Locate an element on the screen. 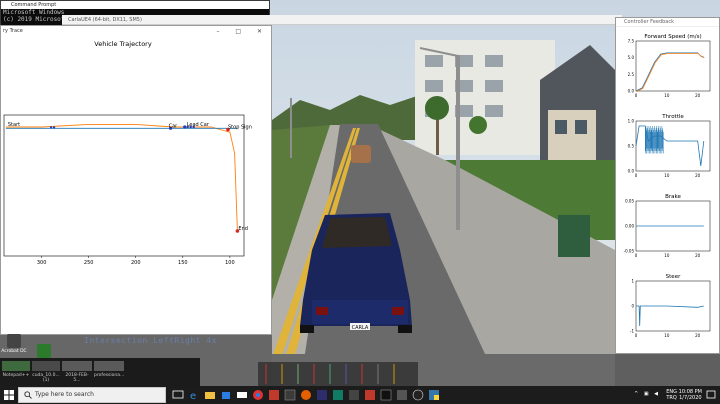 Image resolution: width=720 pixels, height=404 pixels. firefox-icon is located at coordinates (306, 395).